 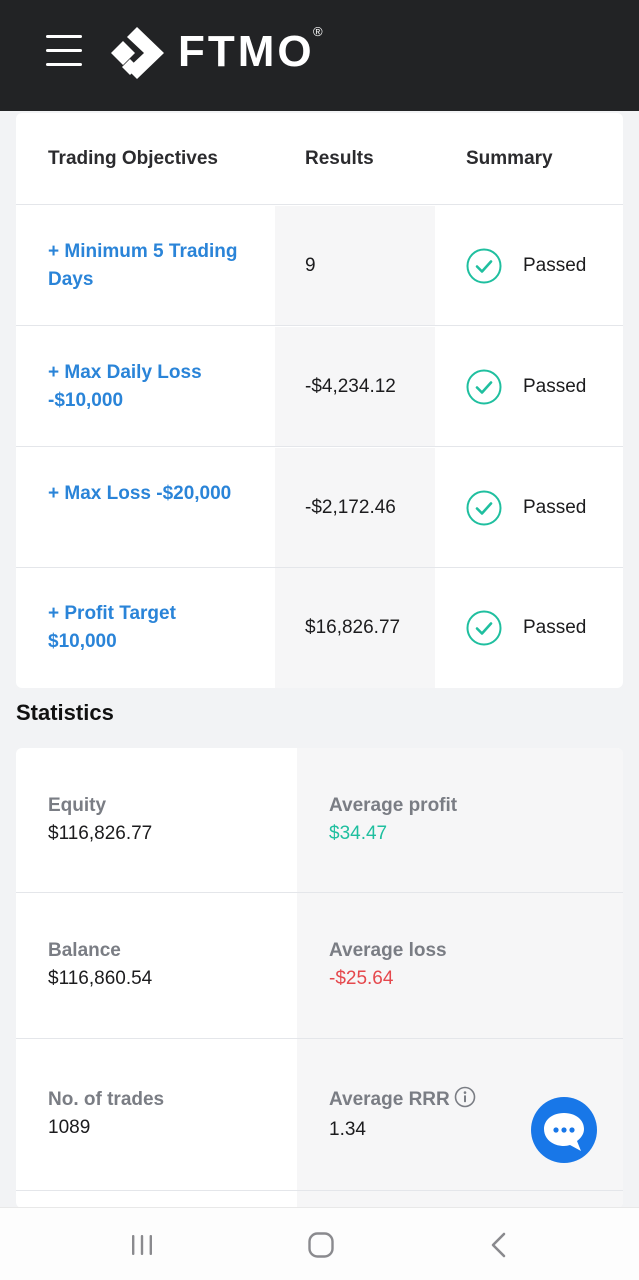 I want to click on home-icon, so click(x=321, y=1245).